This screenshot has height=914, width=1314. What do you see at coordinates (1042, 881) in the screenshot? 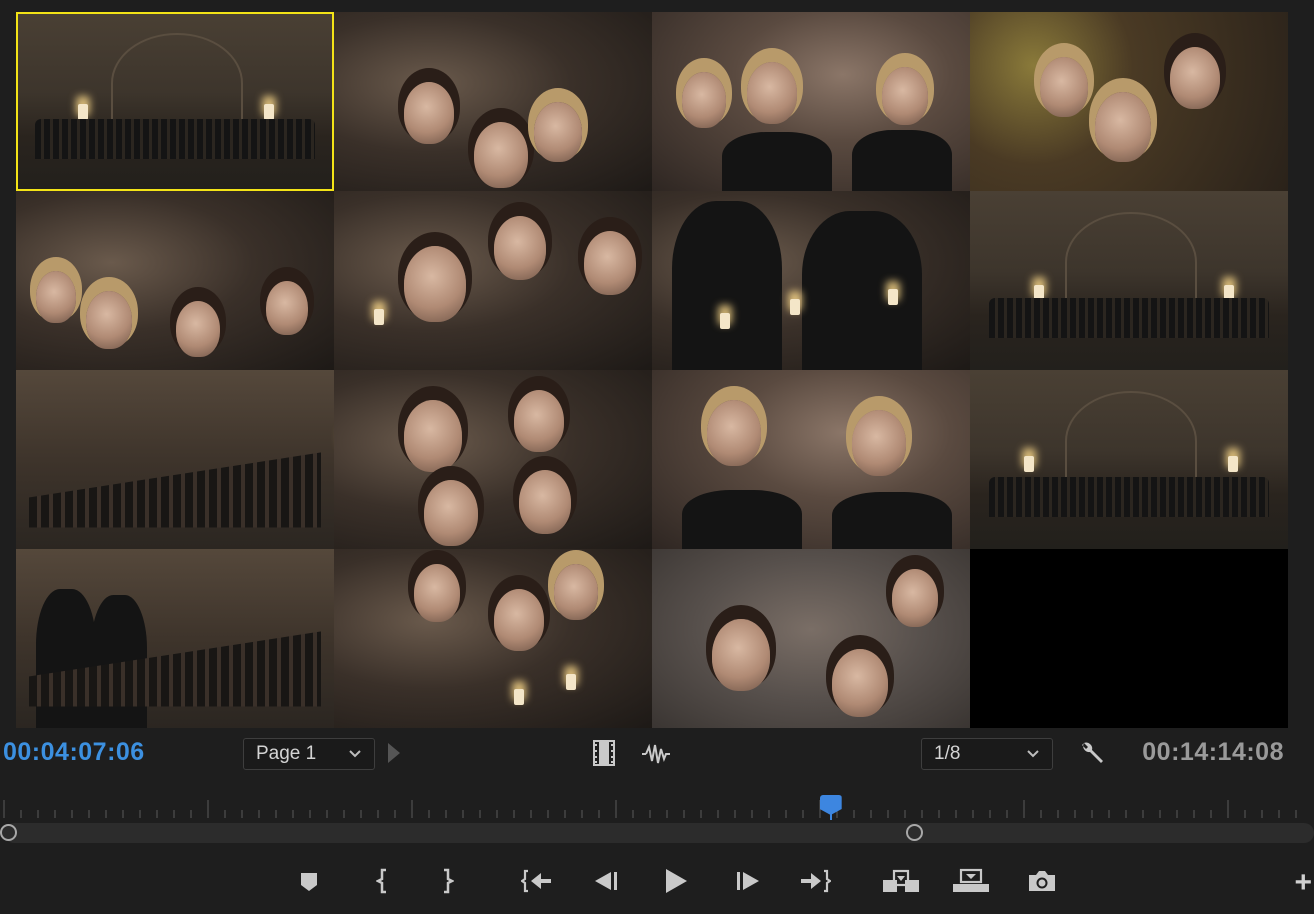
I see `camera-icon` at bounding box center [1042, 881].